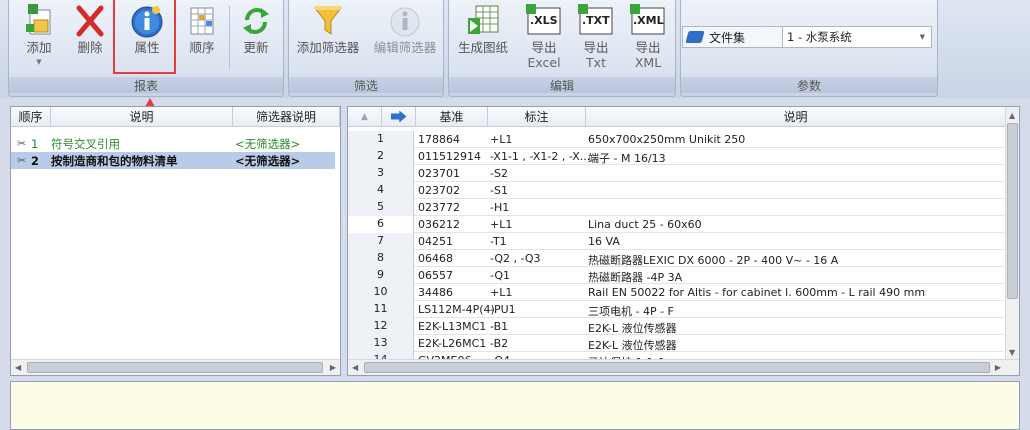 The image size is (1030, 430). What do you see at coordinates (381, 343) in the screenshot?
I see `row-number: 13` at bounding box center [381, 343].